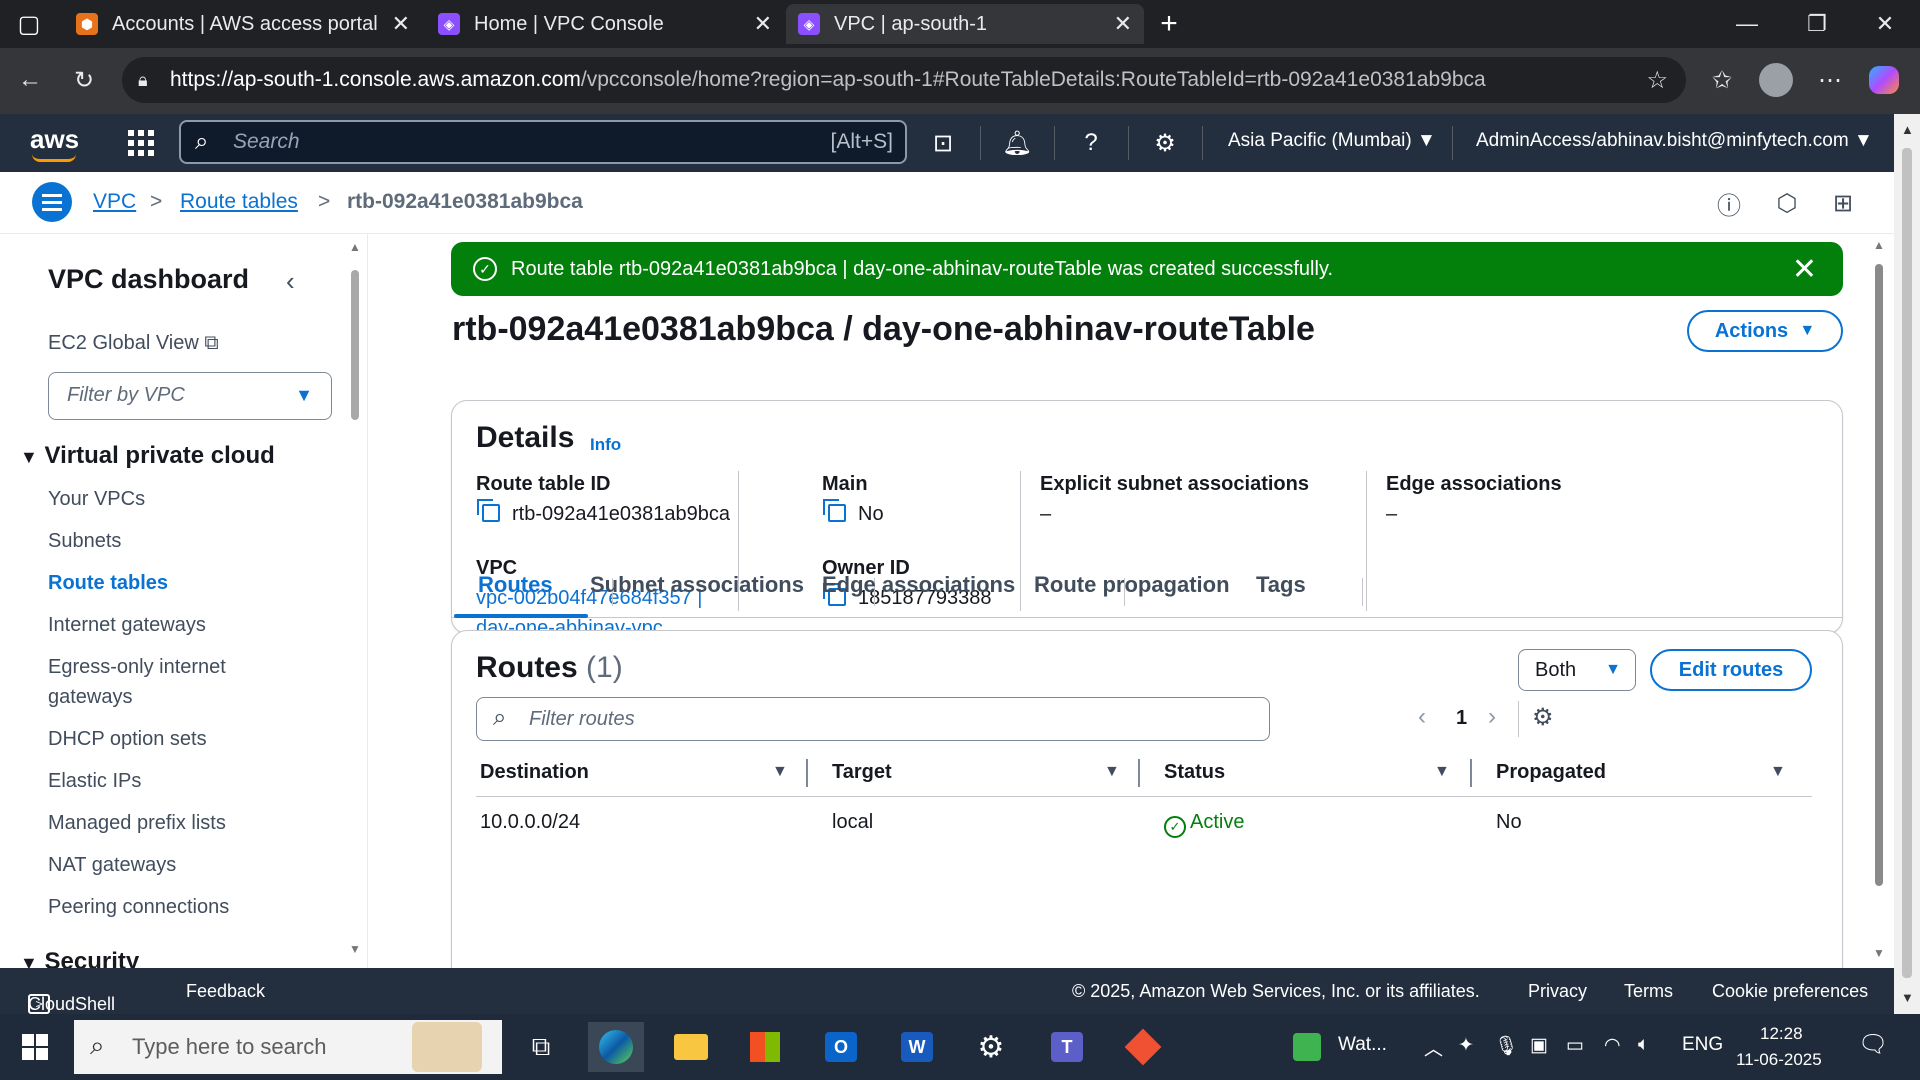 The width and height of the screenshot is (1920, 1080). What do you see at coordinates (1466, 1045) in the screenshot?
I see `tray-app-icon: ✦` at bounding box center [1466, 1045].